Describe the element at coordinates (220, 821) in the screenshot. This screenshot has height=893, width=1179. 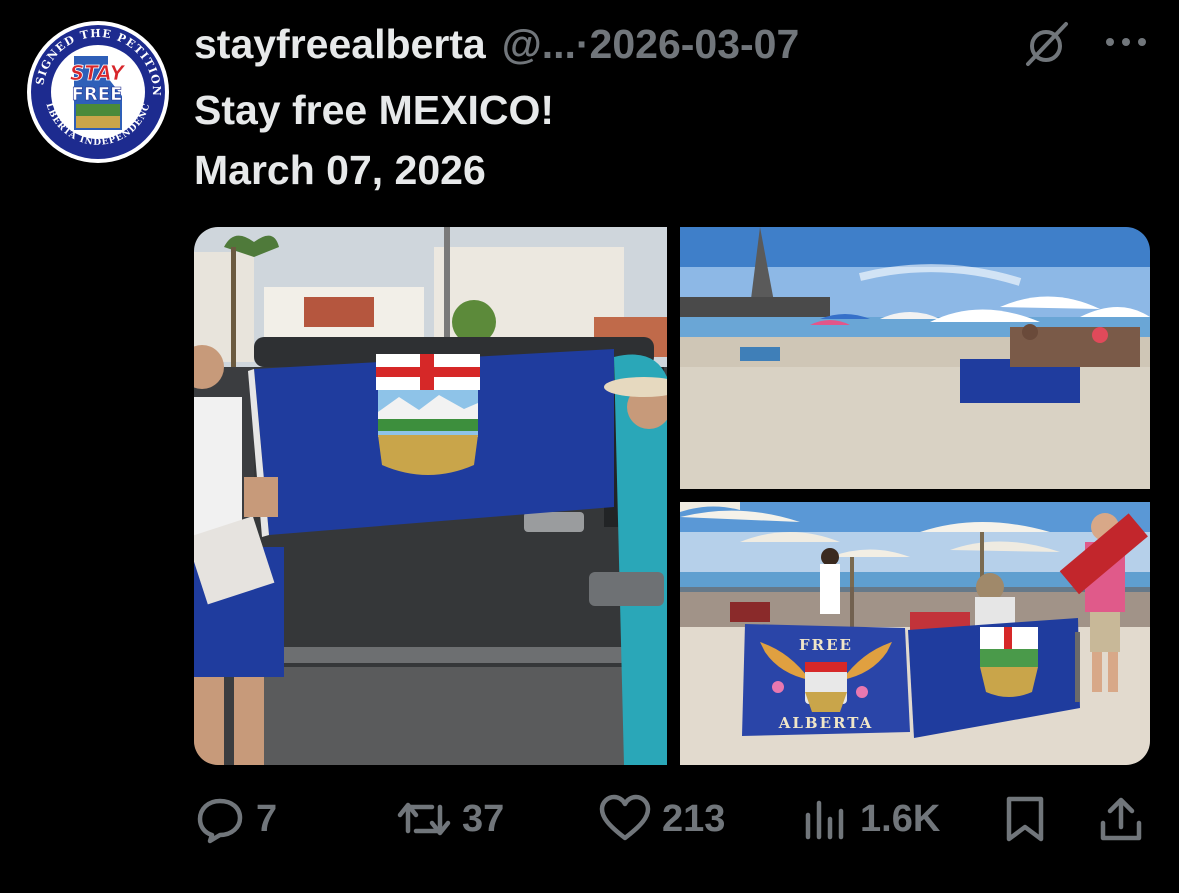
I see `reply-icon` at that location.